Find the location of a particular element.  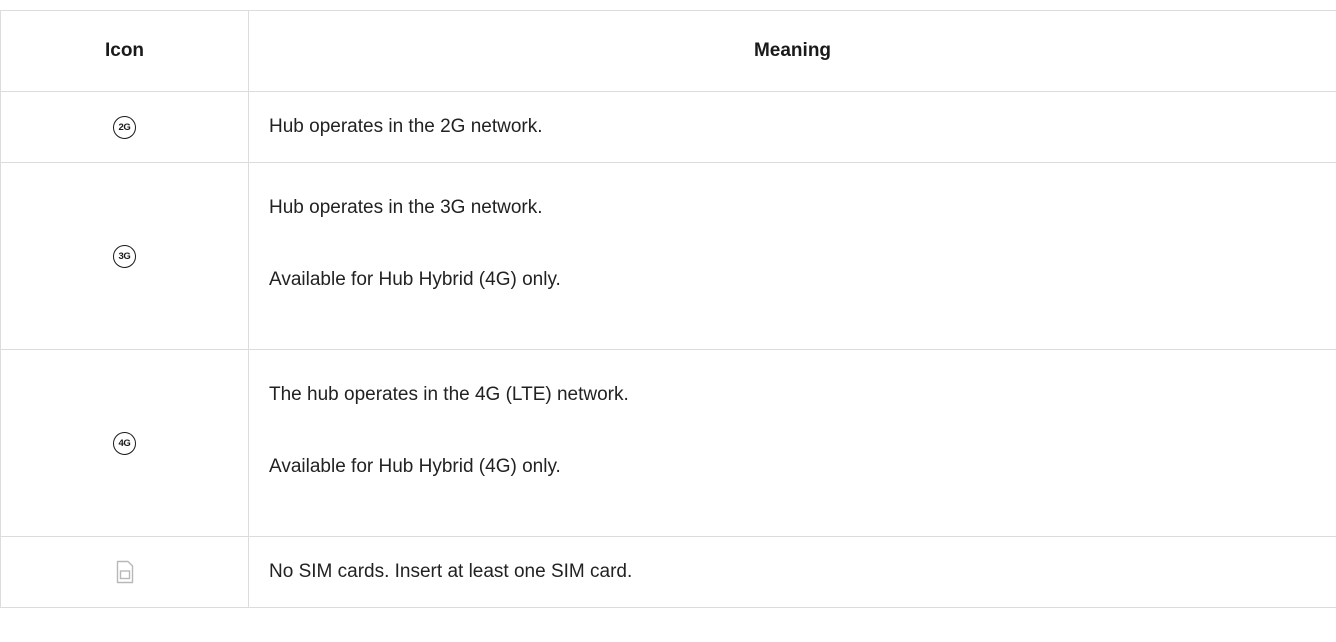

icon-cell: 4G is located at coordinates (124, 443).